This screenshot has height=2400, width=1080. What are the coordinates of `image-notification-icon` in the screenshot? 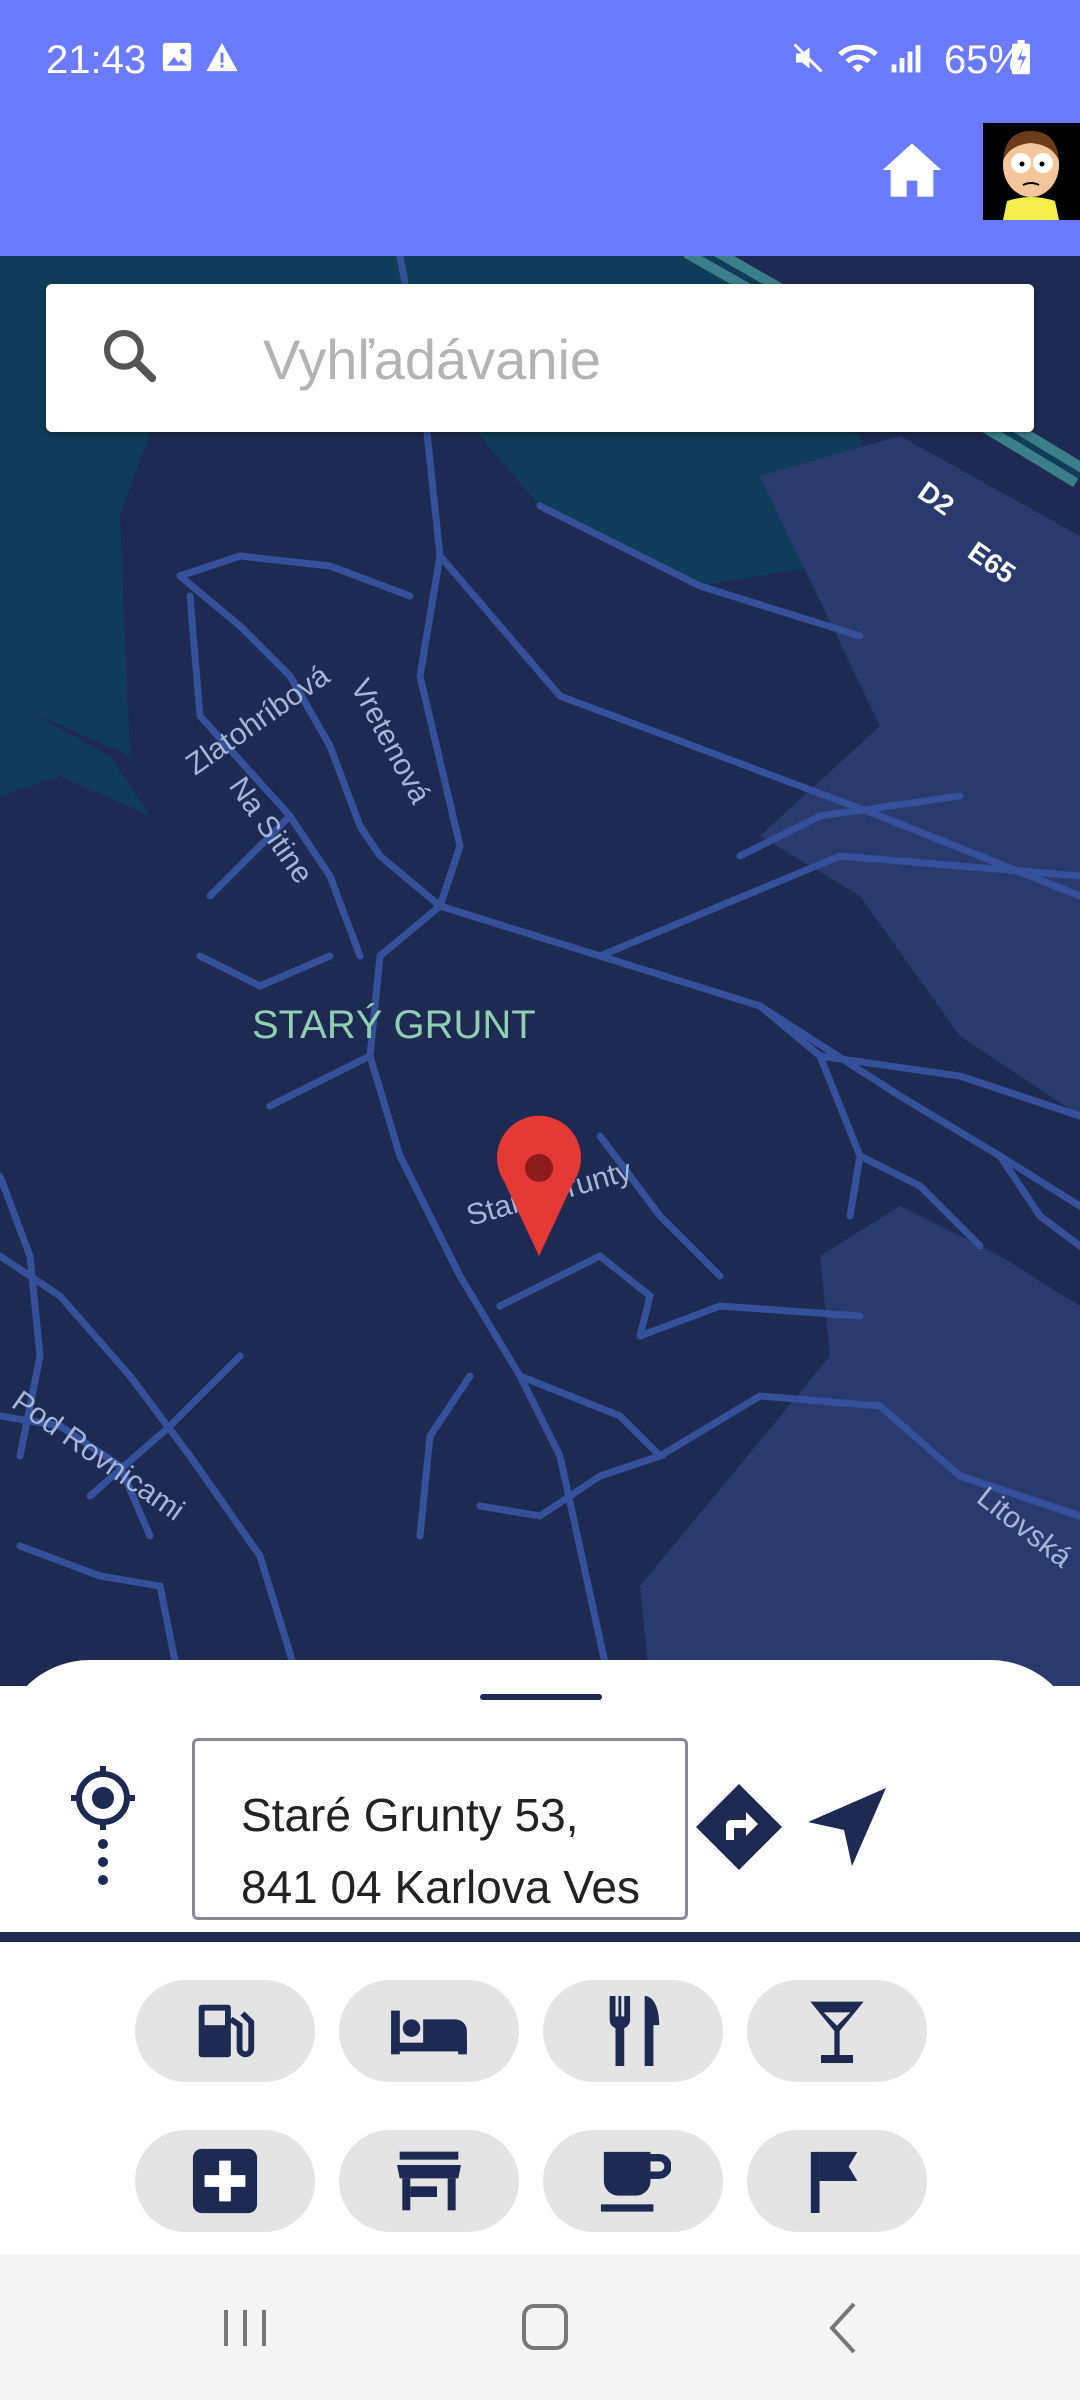 It's located at (177, 57).